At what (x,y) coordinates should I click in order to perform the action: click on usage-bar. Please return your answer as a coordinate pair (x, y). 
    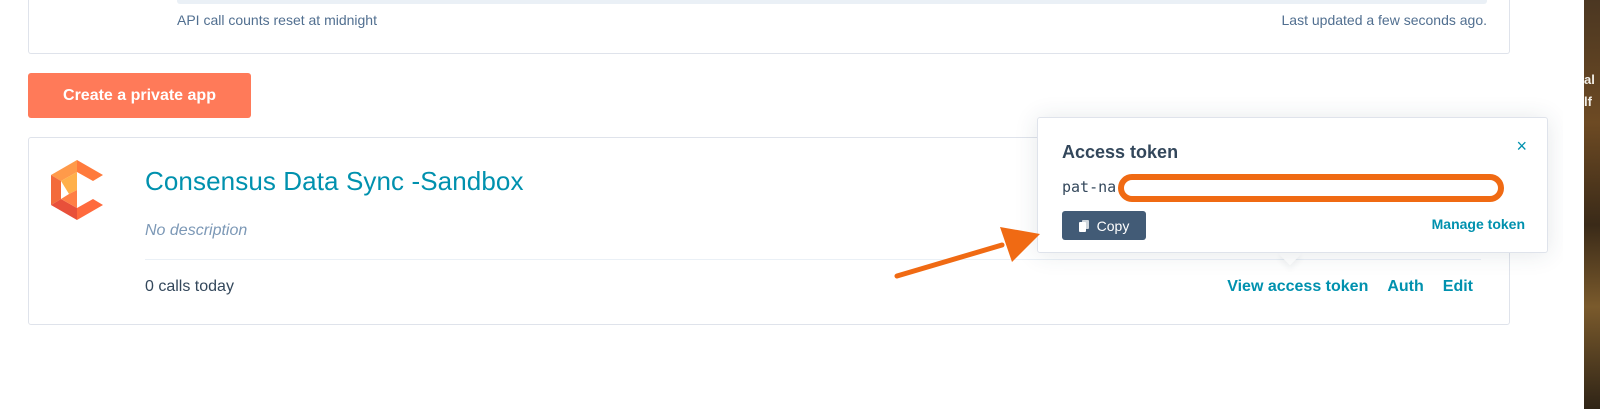
    Looking at the image, I should click on (832, 2).